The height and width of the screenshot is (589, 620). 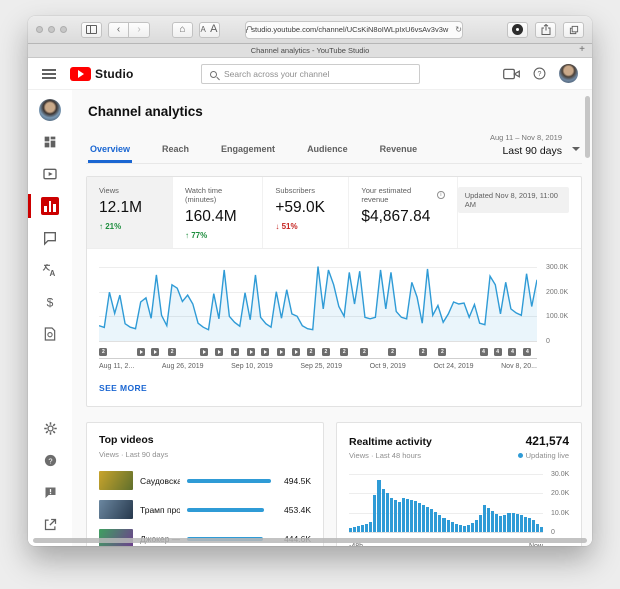 I want to click on zoom-button, so click(x=63, y=29).